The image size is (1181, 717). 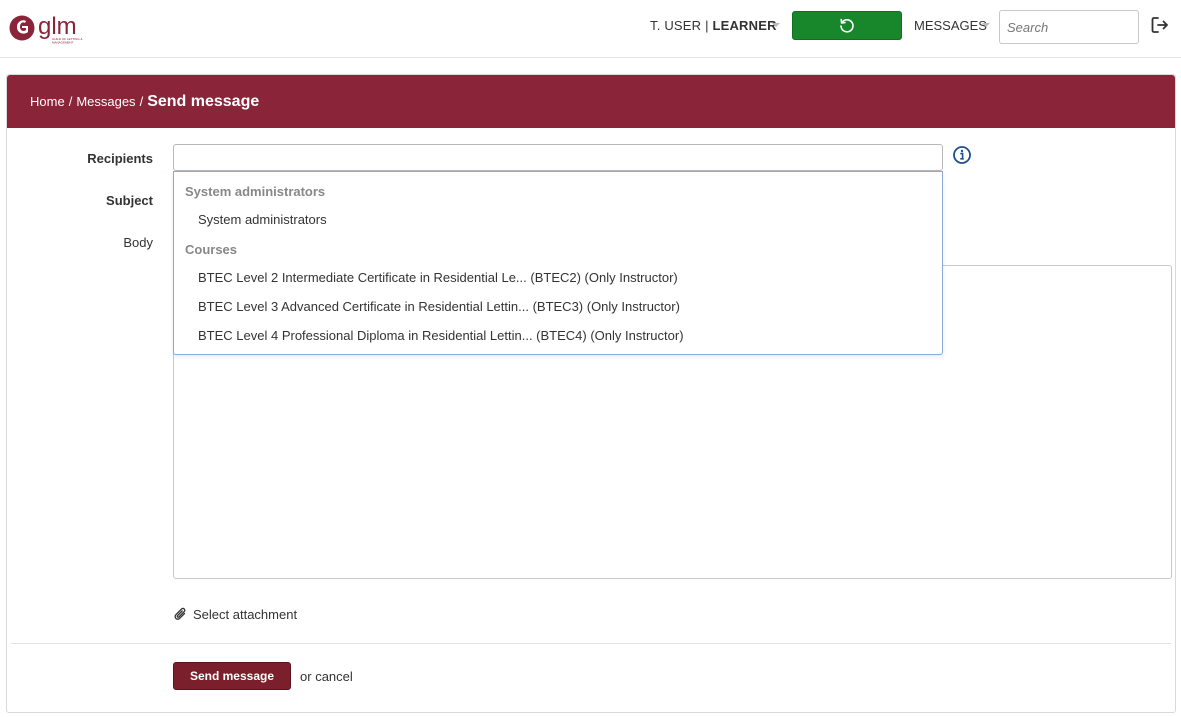 I want to click on user-role: LEARNER, so click(x=744, y=25).